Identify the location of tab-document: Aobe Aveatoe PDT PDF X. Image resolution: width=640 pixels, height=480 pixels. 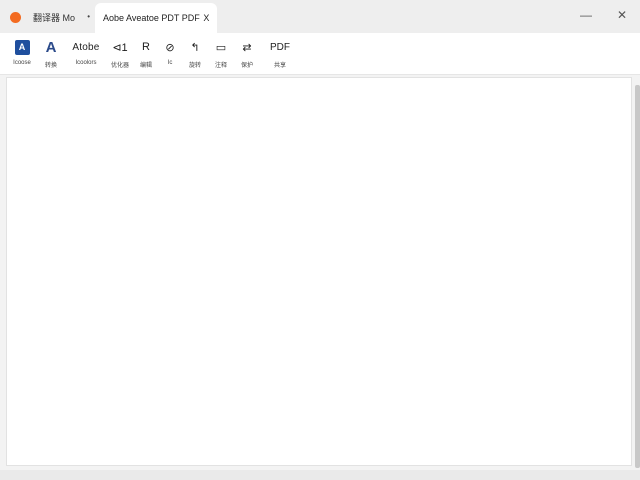
(156, 18).